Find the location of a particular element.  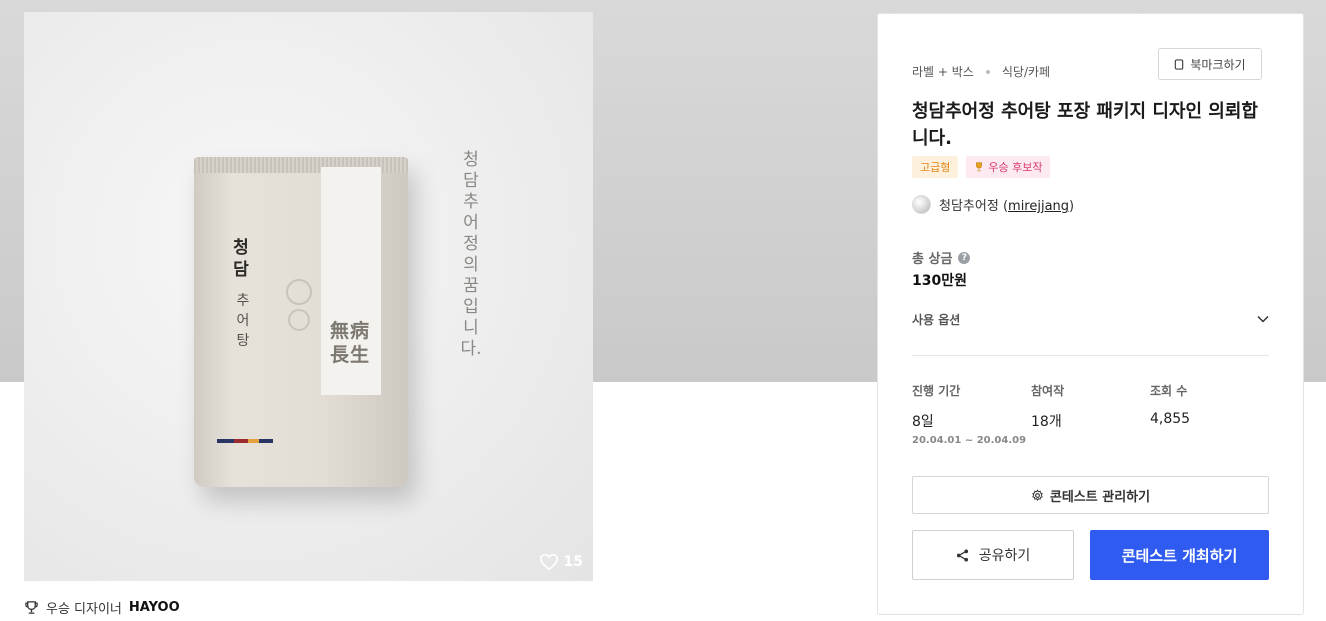

stat-entries: 참여작 18개 is located at coordinates (1047, 406).